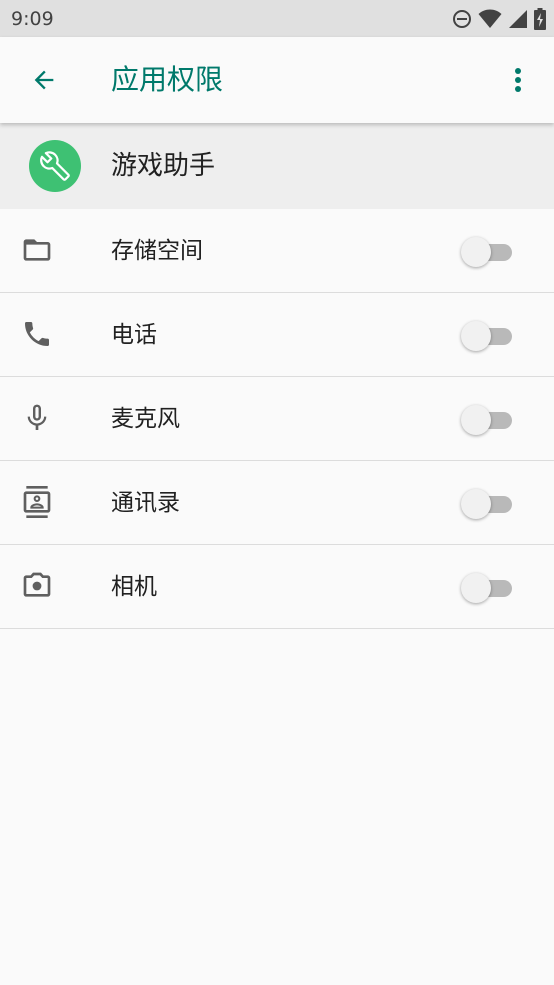 The width and height of the screenshot is (554, 985). Describe the element at coordinates (37, 502) in the screenshot. I see `contacts-icon` at that location.